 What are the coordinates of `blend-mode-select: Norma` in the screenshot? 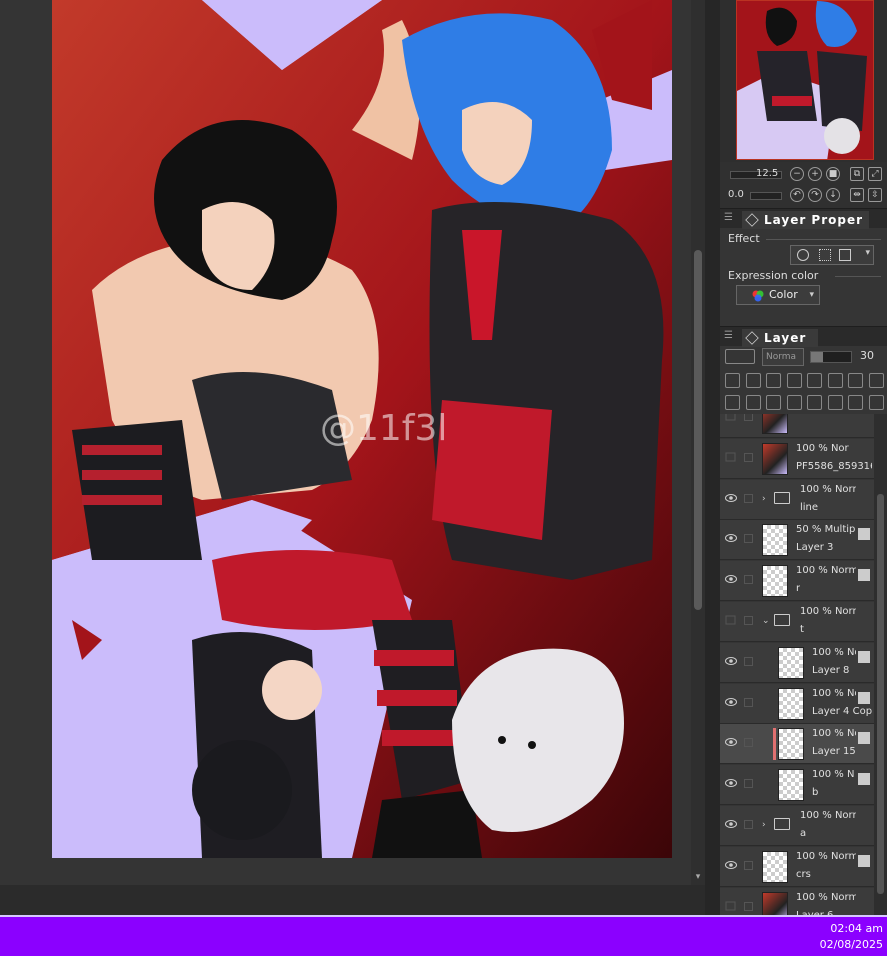 It's located at (783, 357).